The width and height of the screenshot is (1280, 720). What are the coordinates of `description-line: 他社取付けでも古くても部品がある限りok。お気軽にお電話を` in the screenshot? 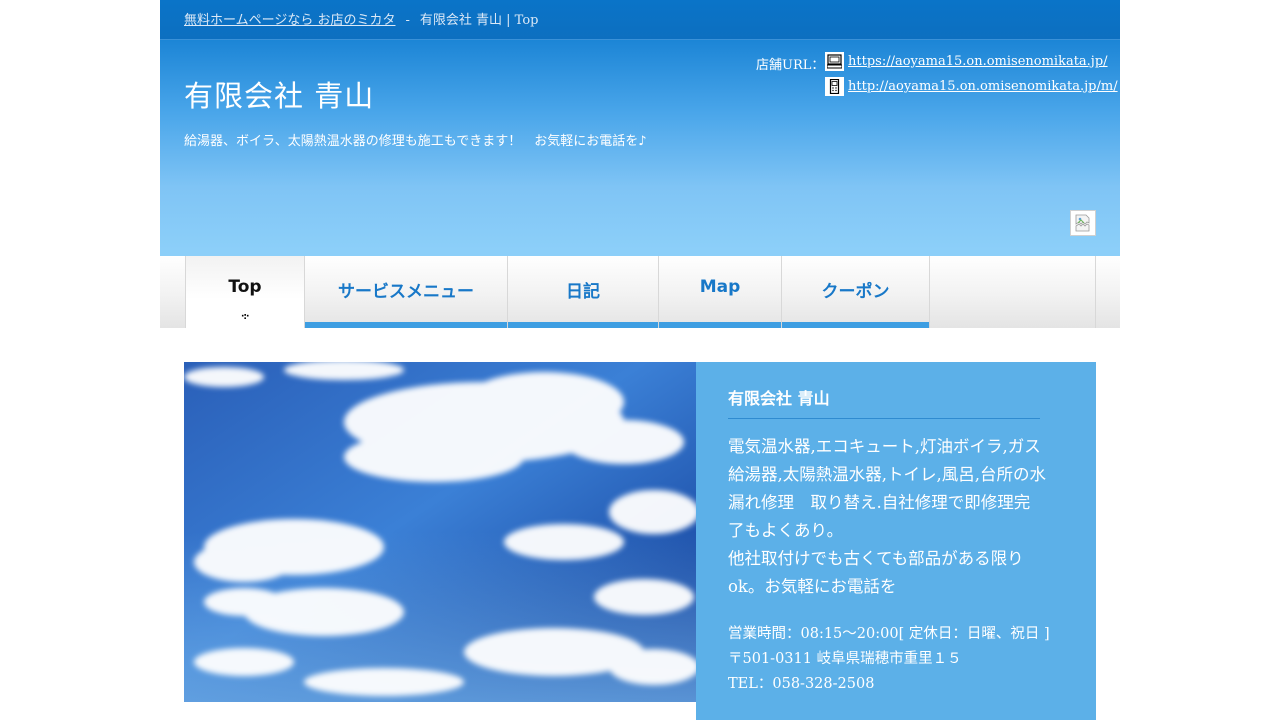 It's located at (876, 572).